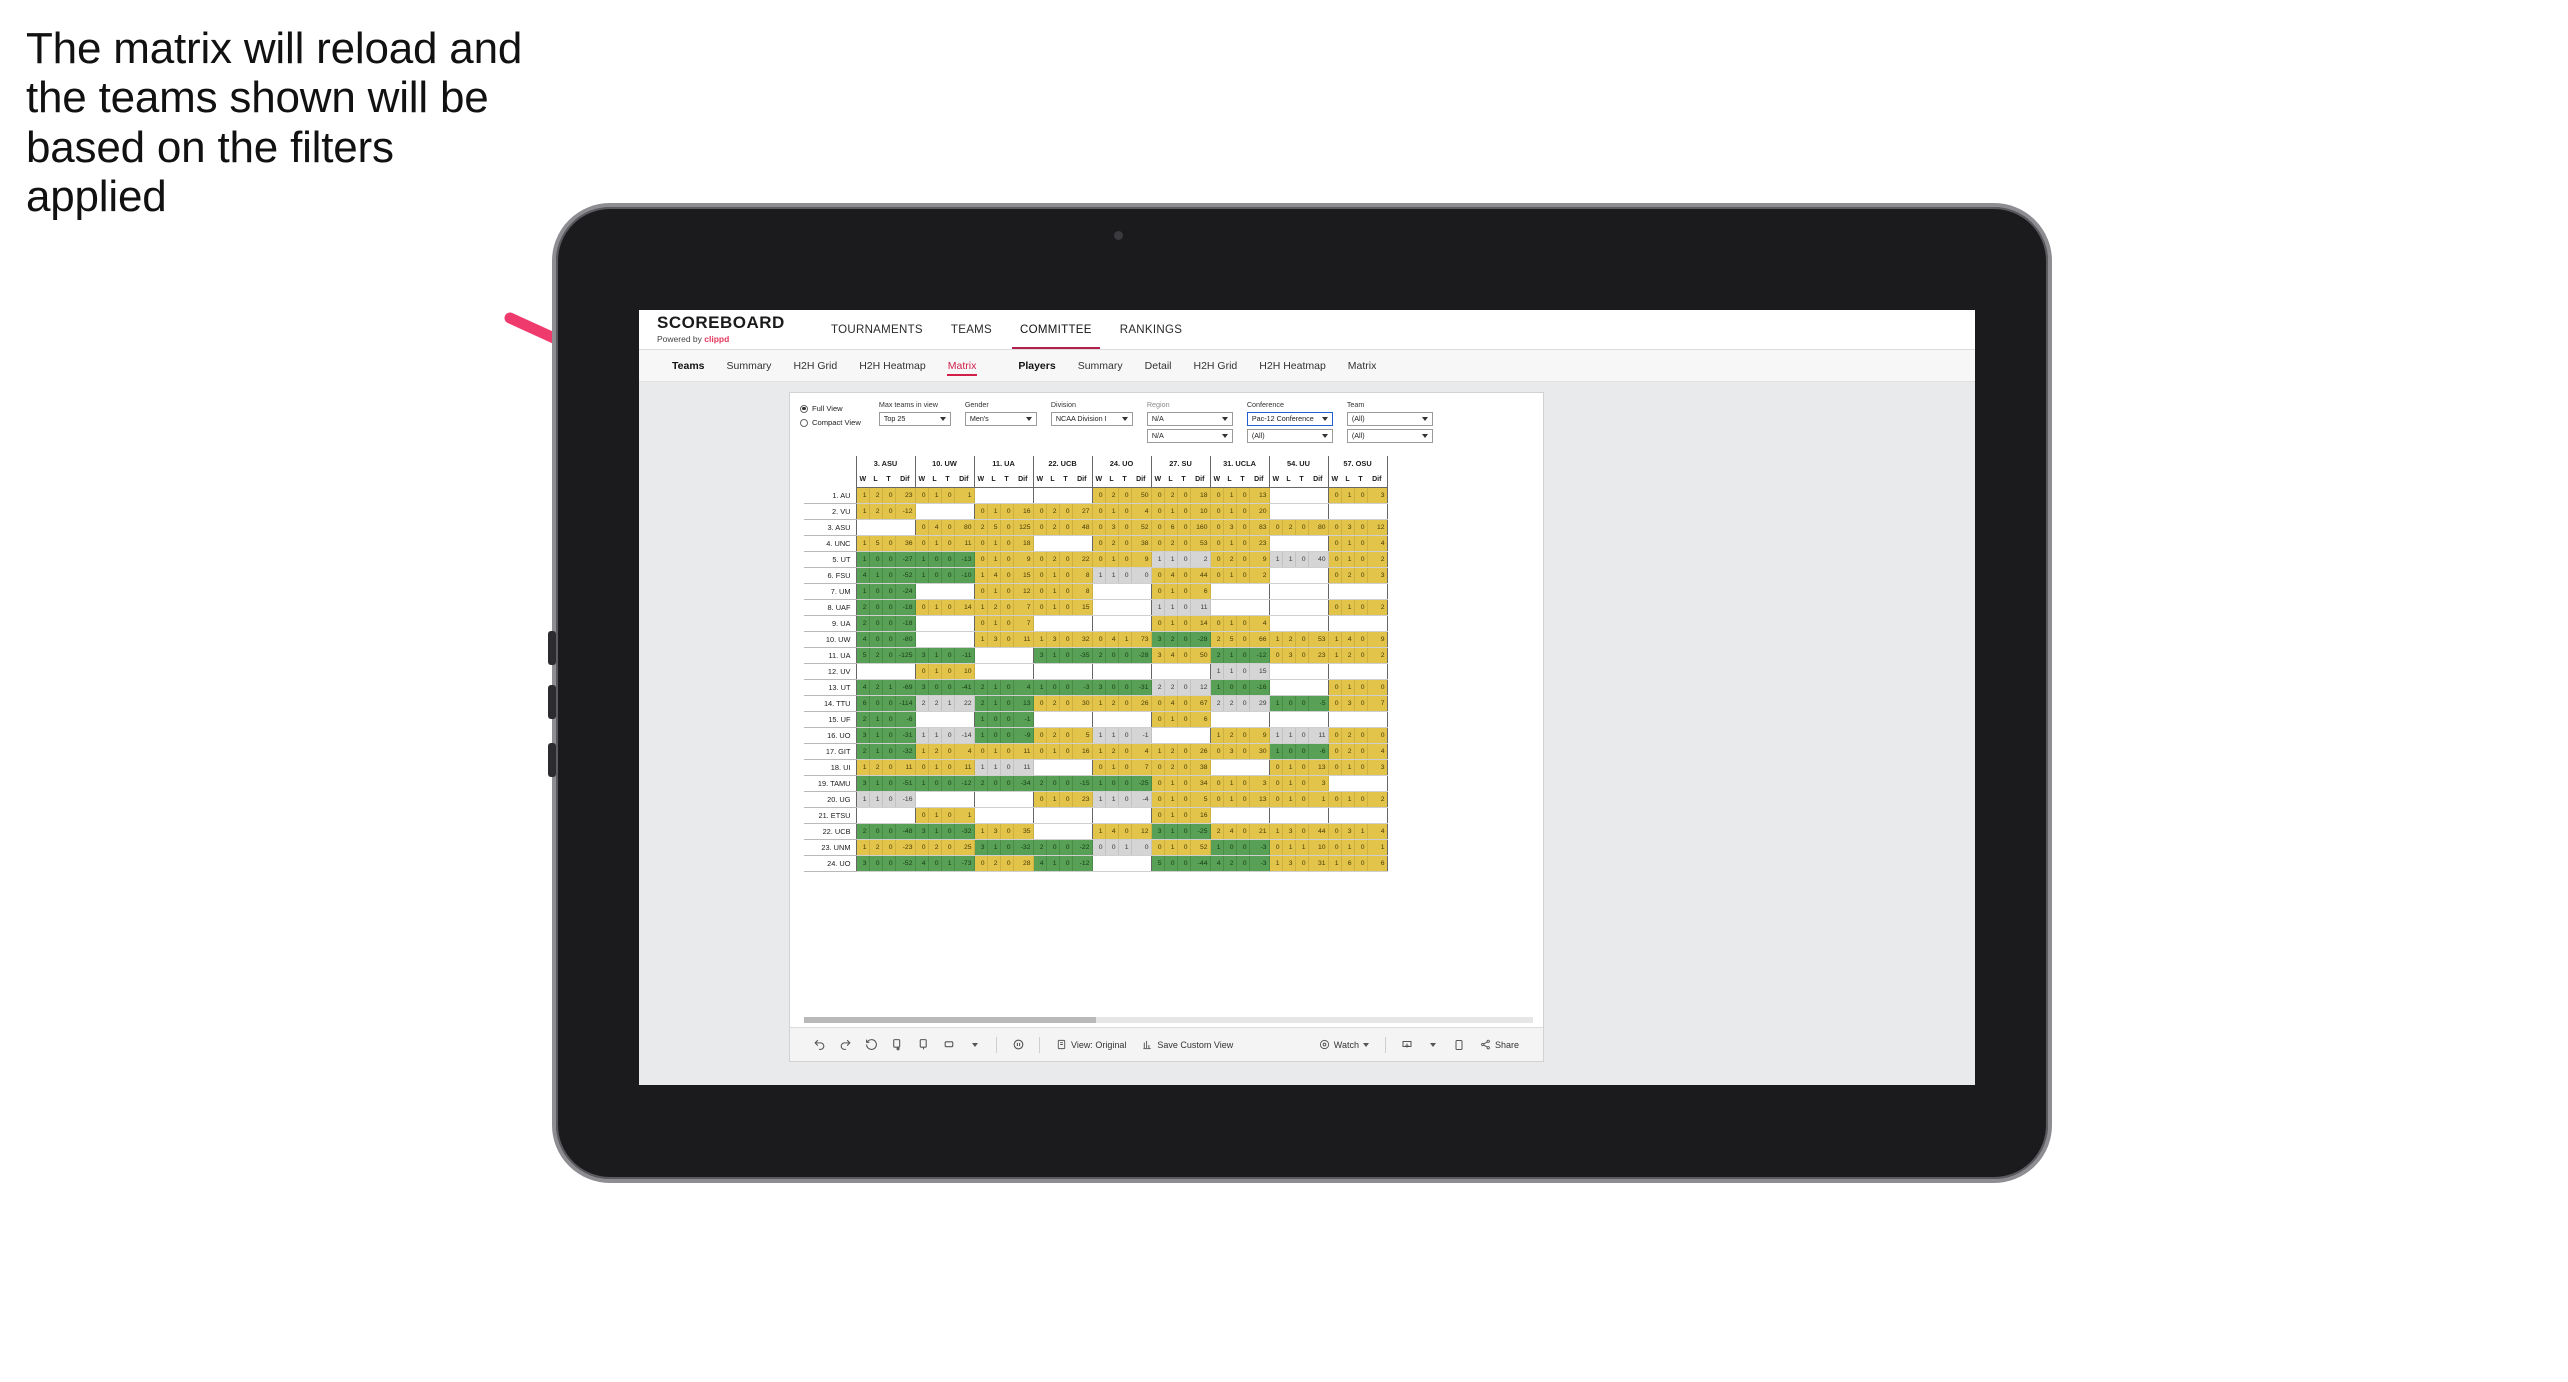 Image resolution: width=2568 pixels, height=1382 pixels. What do you see at coordinates (905, 751) in the screenshot?
I see `matrix-cell: -32` at bounding box center [905, 751].